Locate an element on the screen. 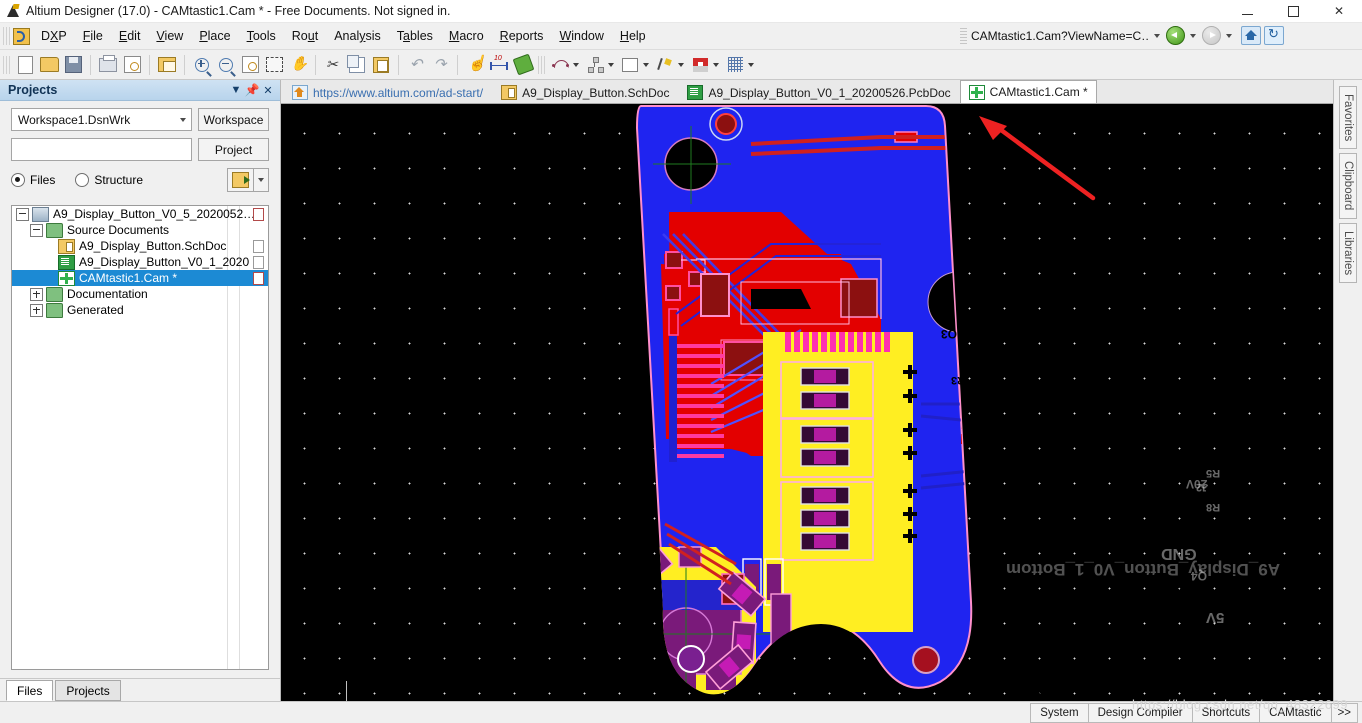  place-node-button is located at coordinates (595, 64).